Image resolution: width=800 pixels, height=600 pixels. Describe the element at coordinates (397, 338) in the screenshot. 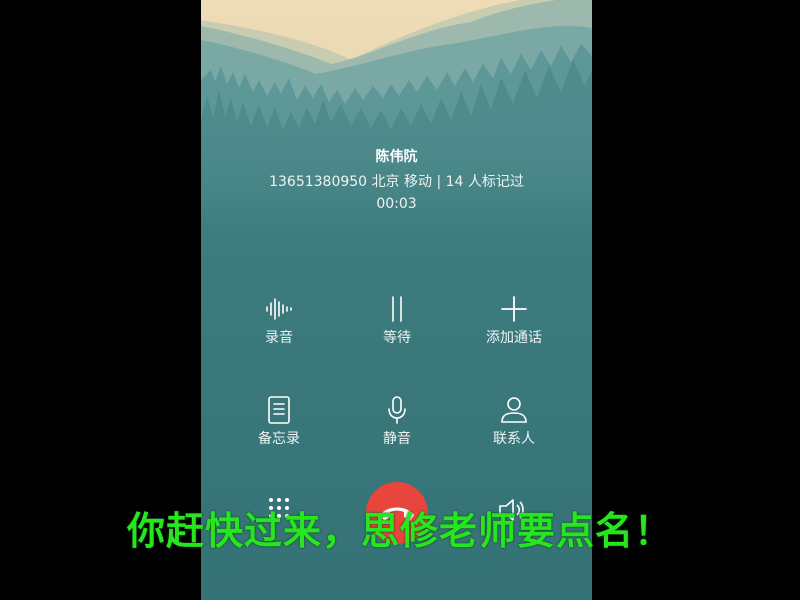

I see `hold-label: 等待` at that location.